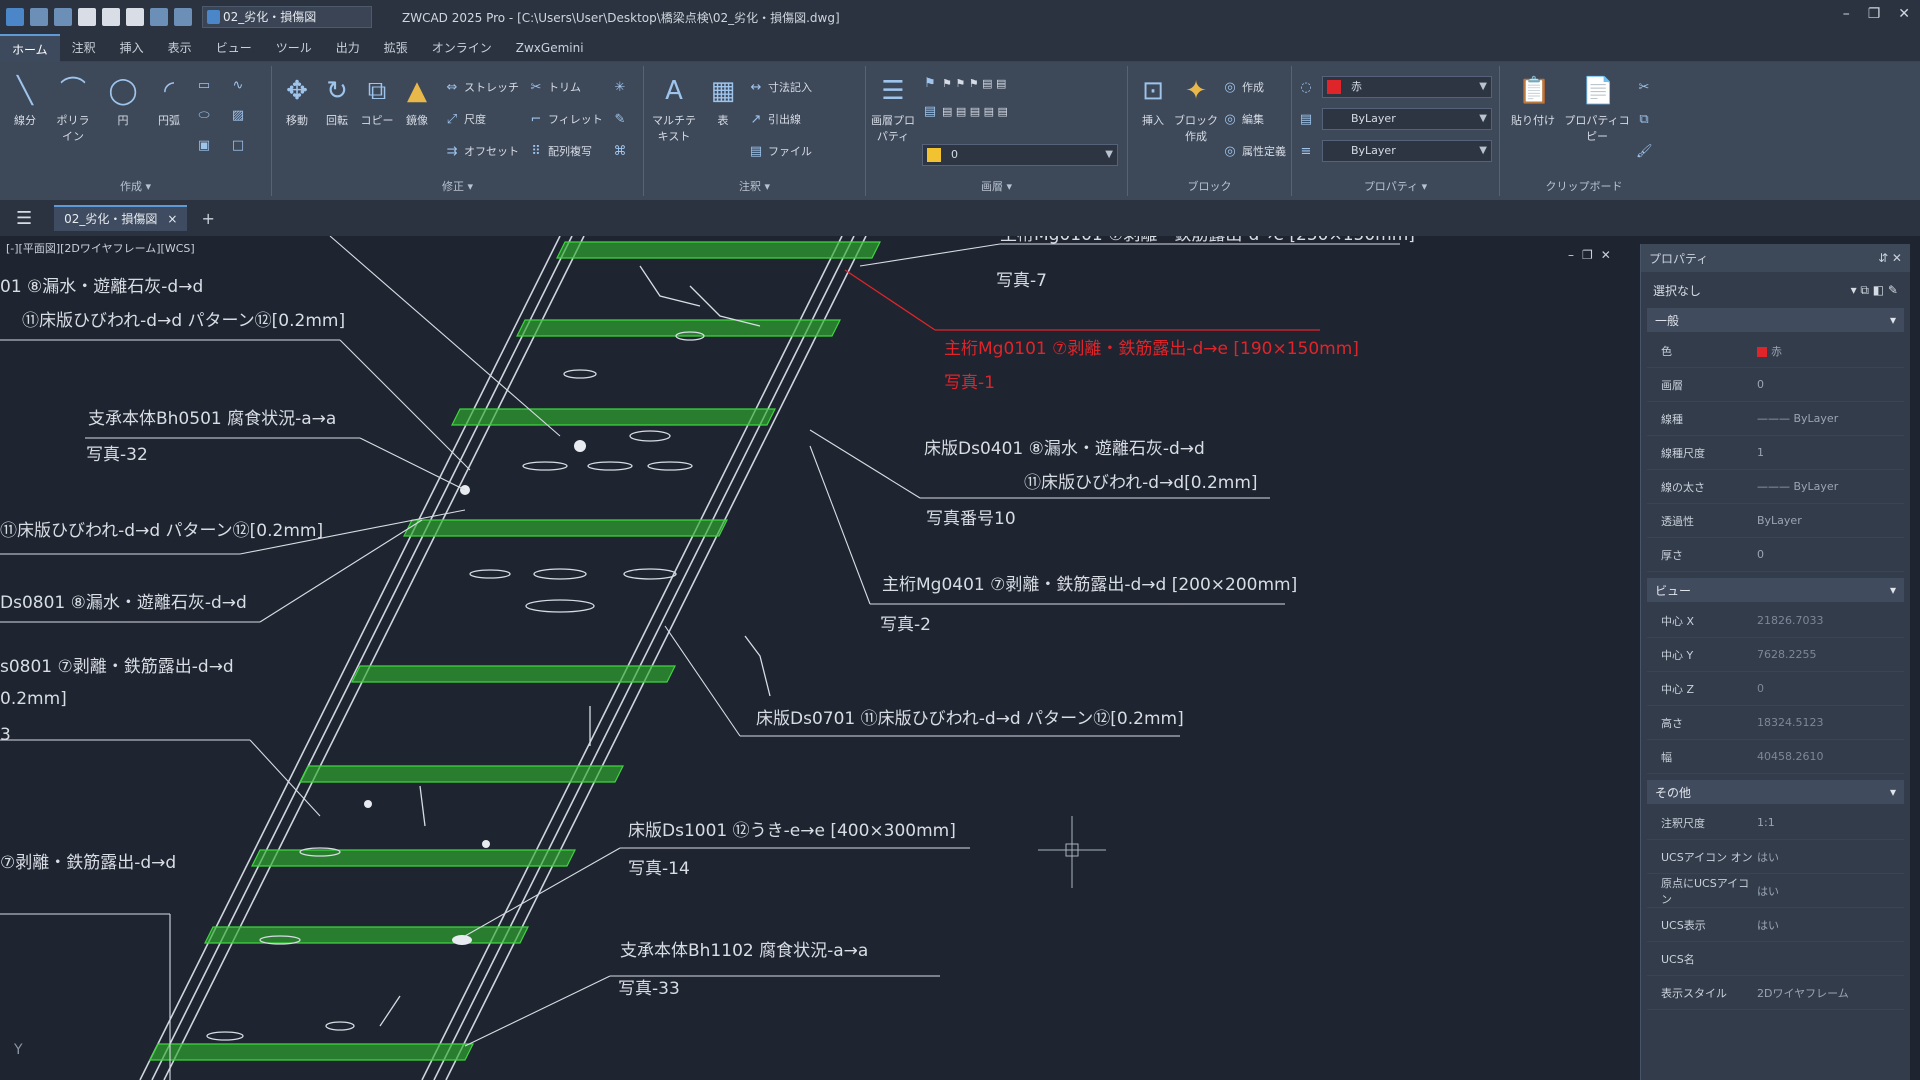 This screenshot has height=1080, width=1920. What do you see at coordinates (780, 152) in the screenshot?
I see `file-button: ▤ ファイル` at bounding box center [780, 152].